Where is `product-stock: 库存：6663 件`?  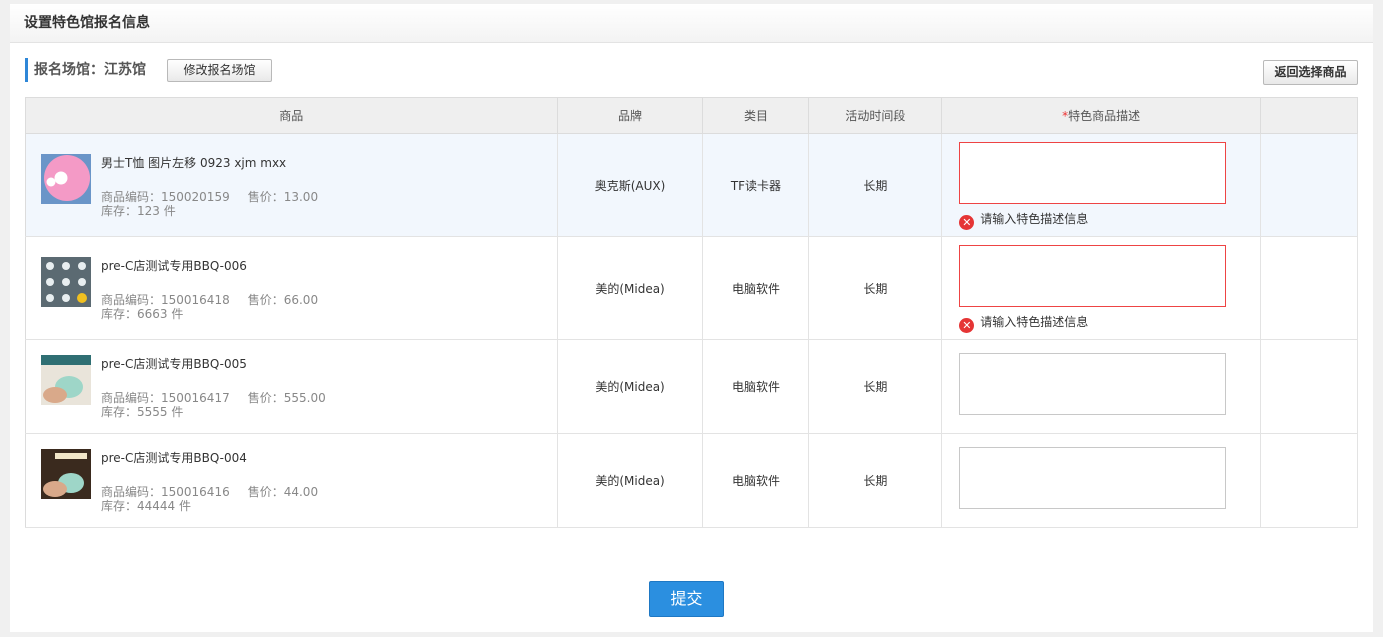
product-stock: 库存：6663 件 is located at coordinates (142, 314).